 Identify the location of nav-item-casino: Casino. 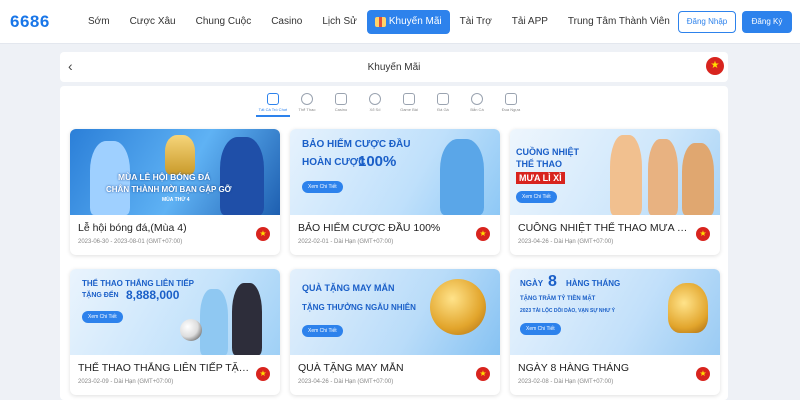
(286, 22).